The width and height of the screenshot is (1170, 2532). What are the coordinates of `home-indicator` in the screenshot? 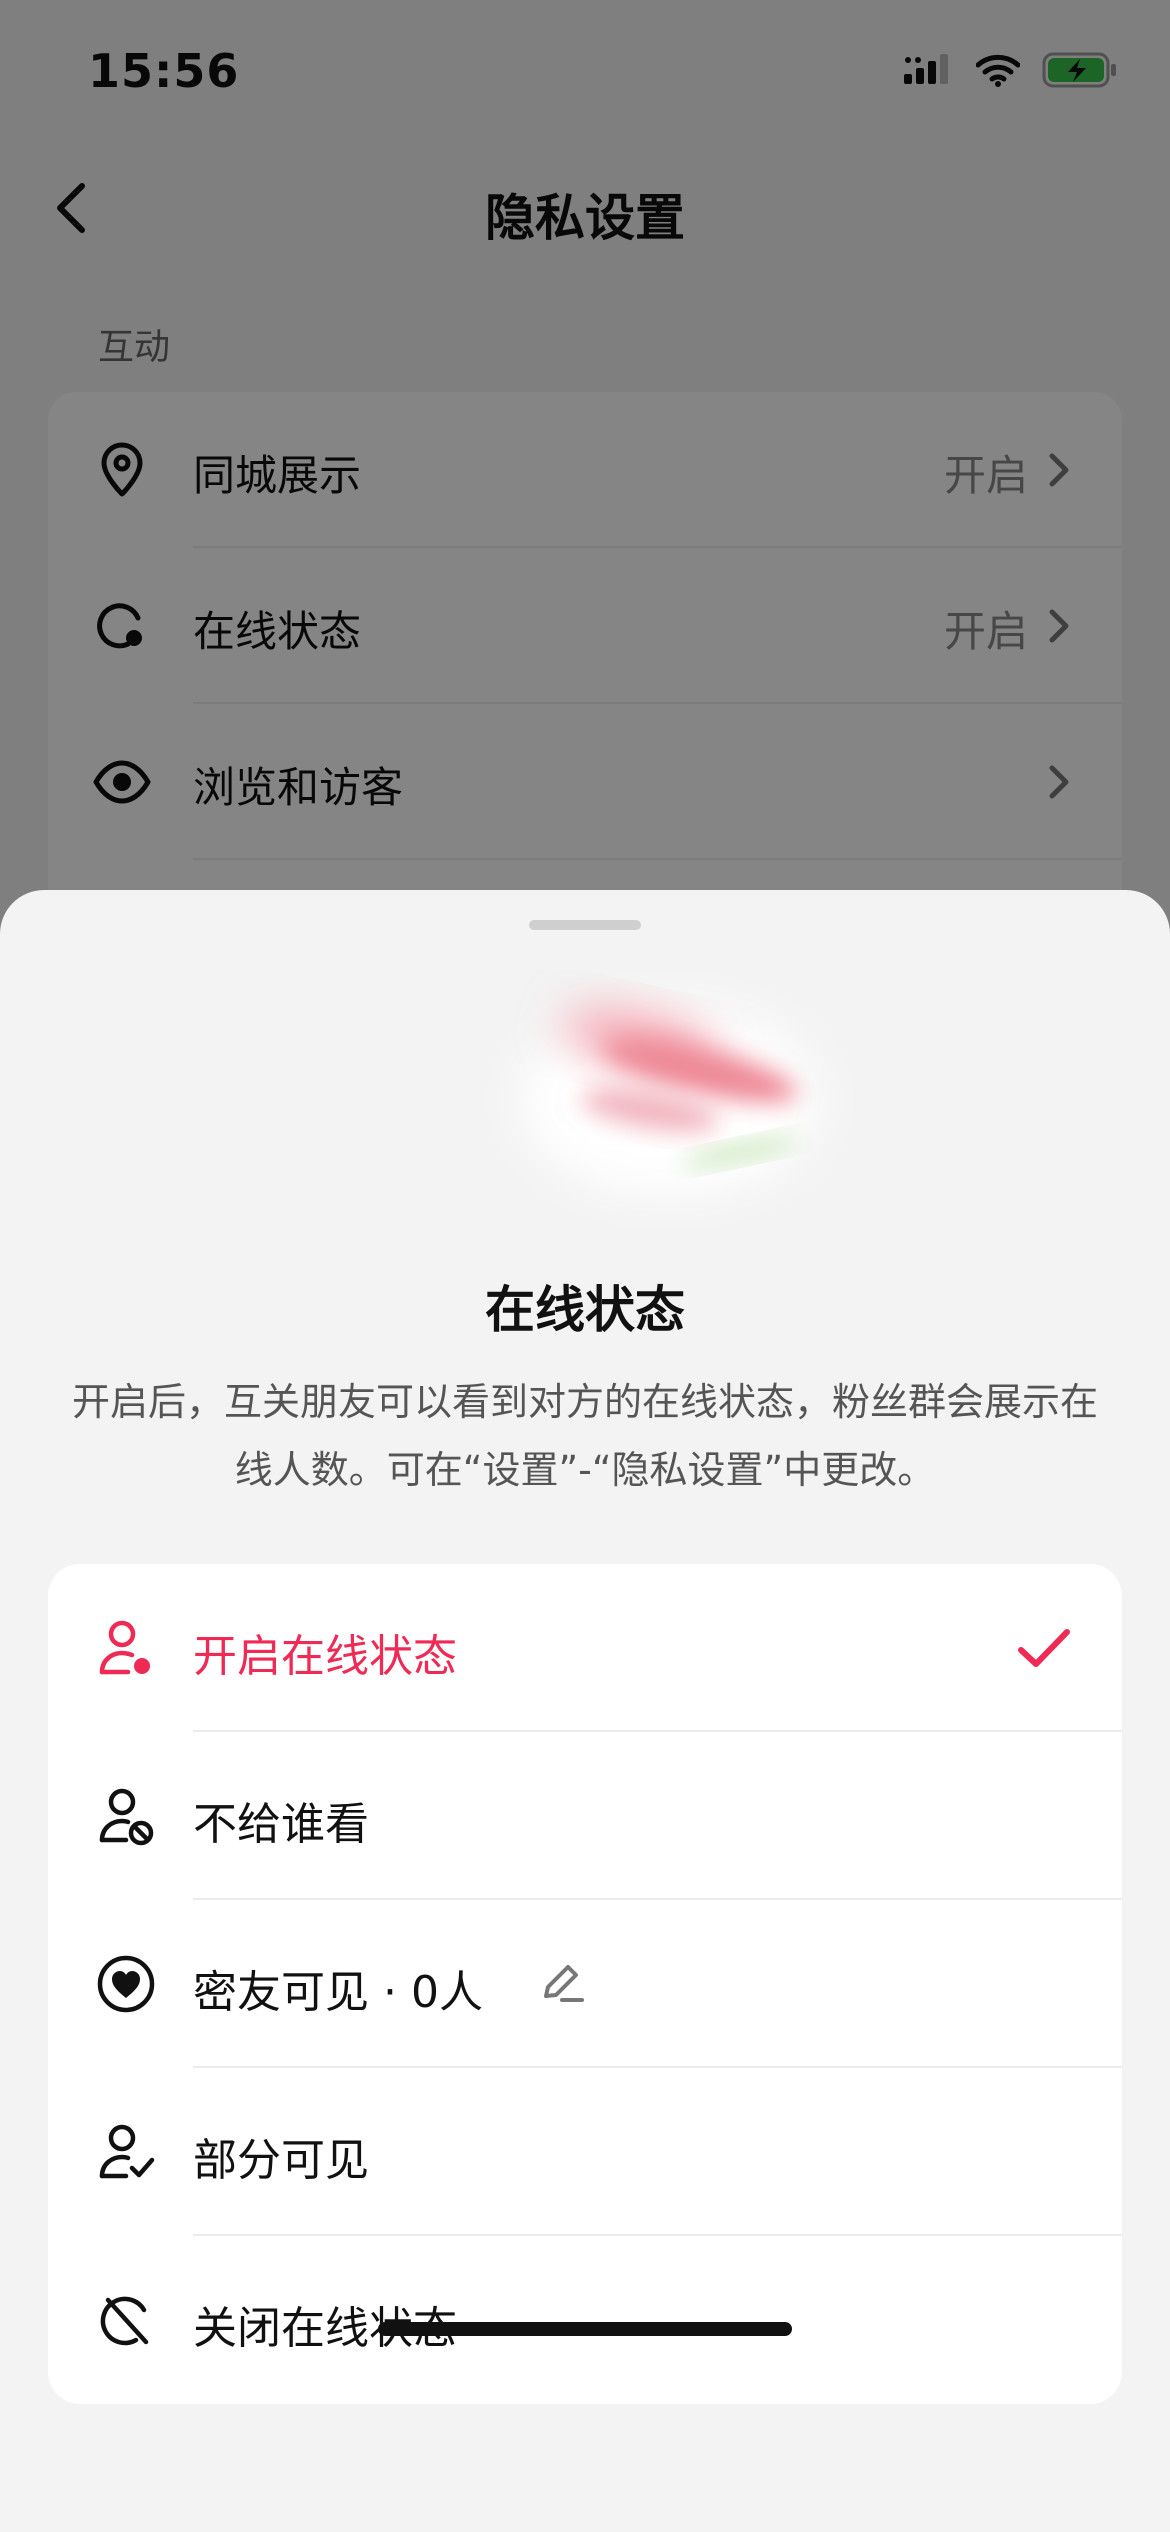 It's located at (585, 2329).